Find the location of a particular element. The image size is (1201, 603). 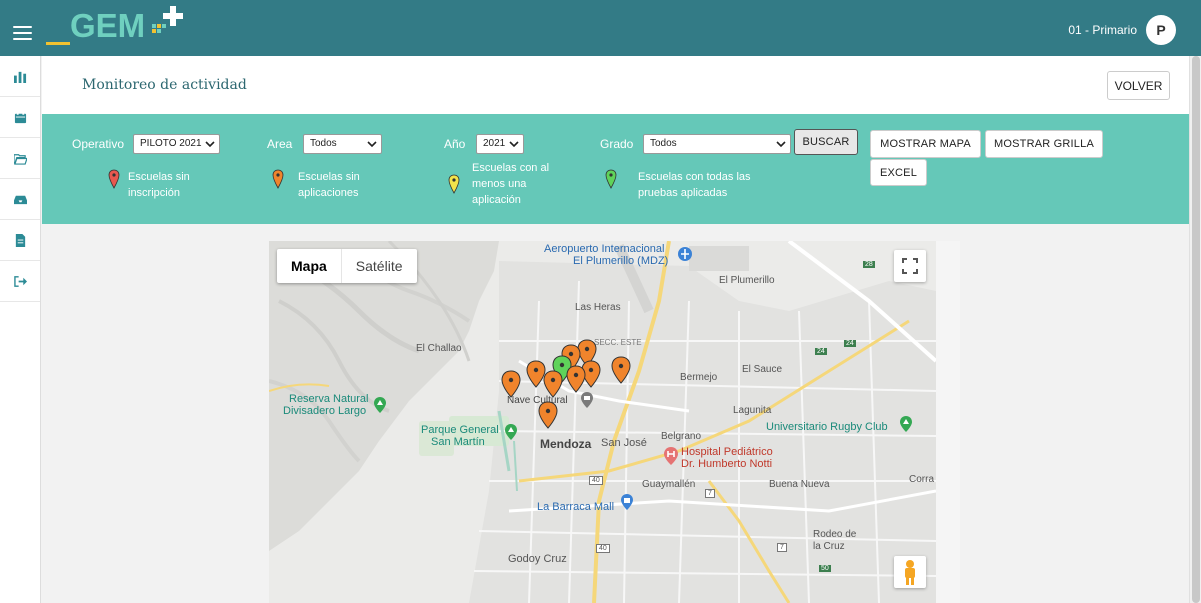

legend-sin-inscripcion: Escuelas sin inscripción is located at coordinates (149, 185).